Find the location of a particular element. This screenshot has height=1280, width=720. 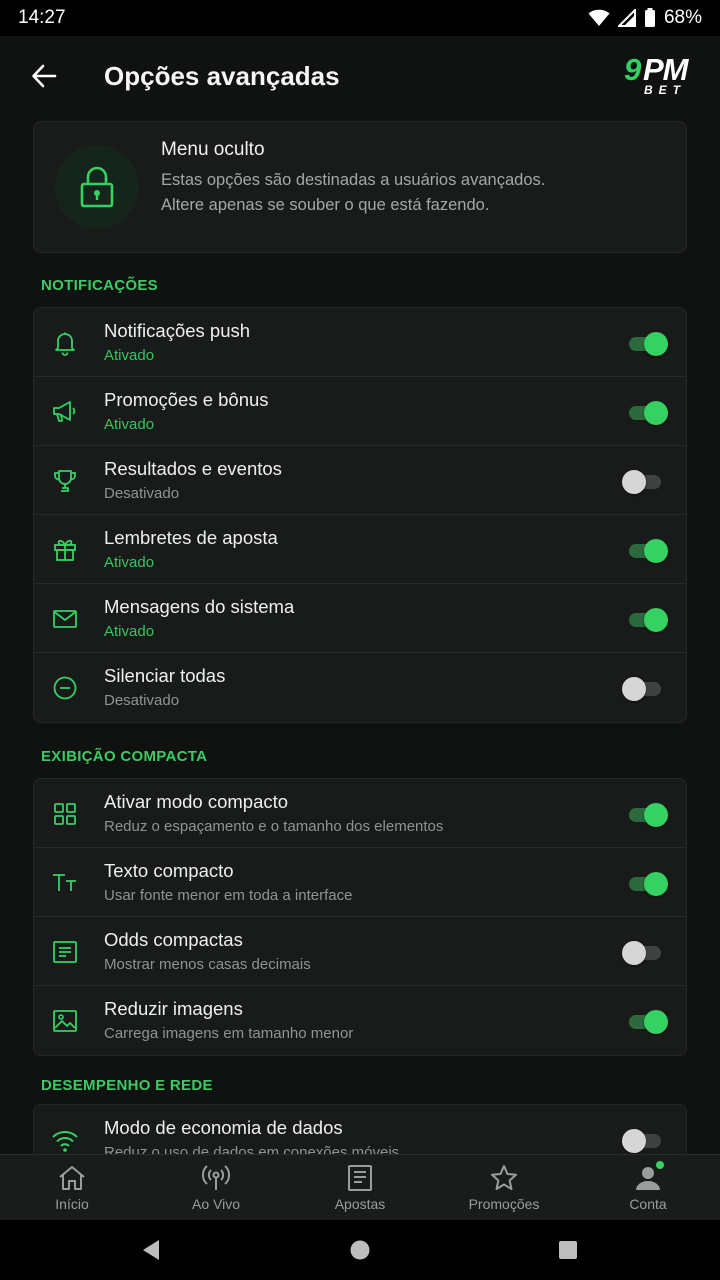

setting-label: Texto compacto is located at coordinates (169, 870).